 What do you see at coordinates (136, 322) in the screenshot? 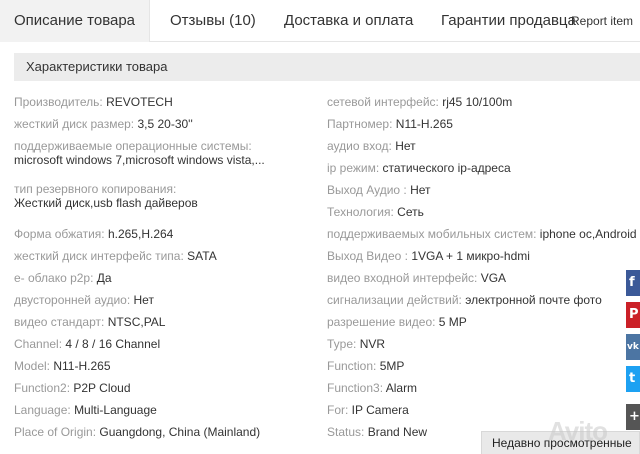
I see `spec-value: NTSC,PAL` at bounding box center [136, 322].